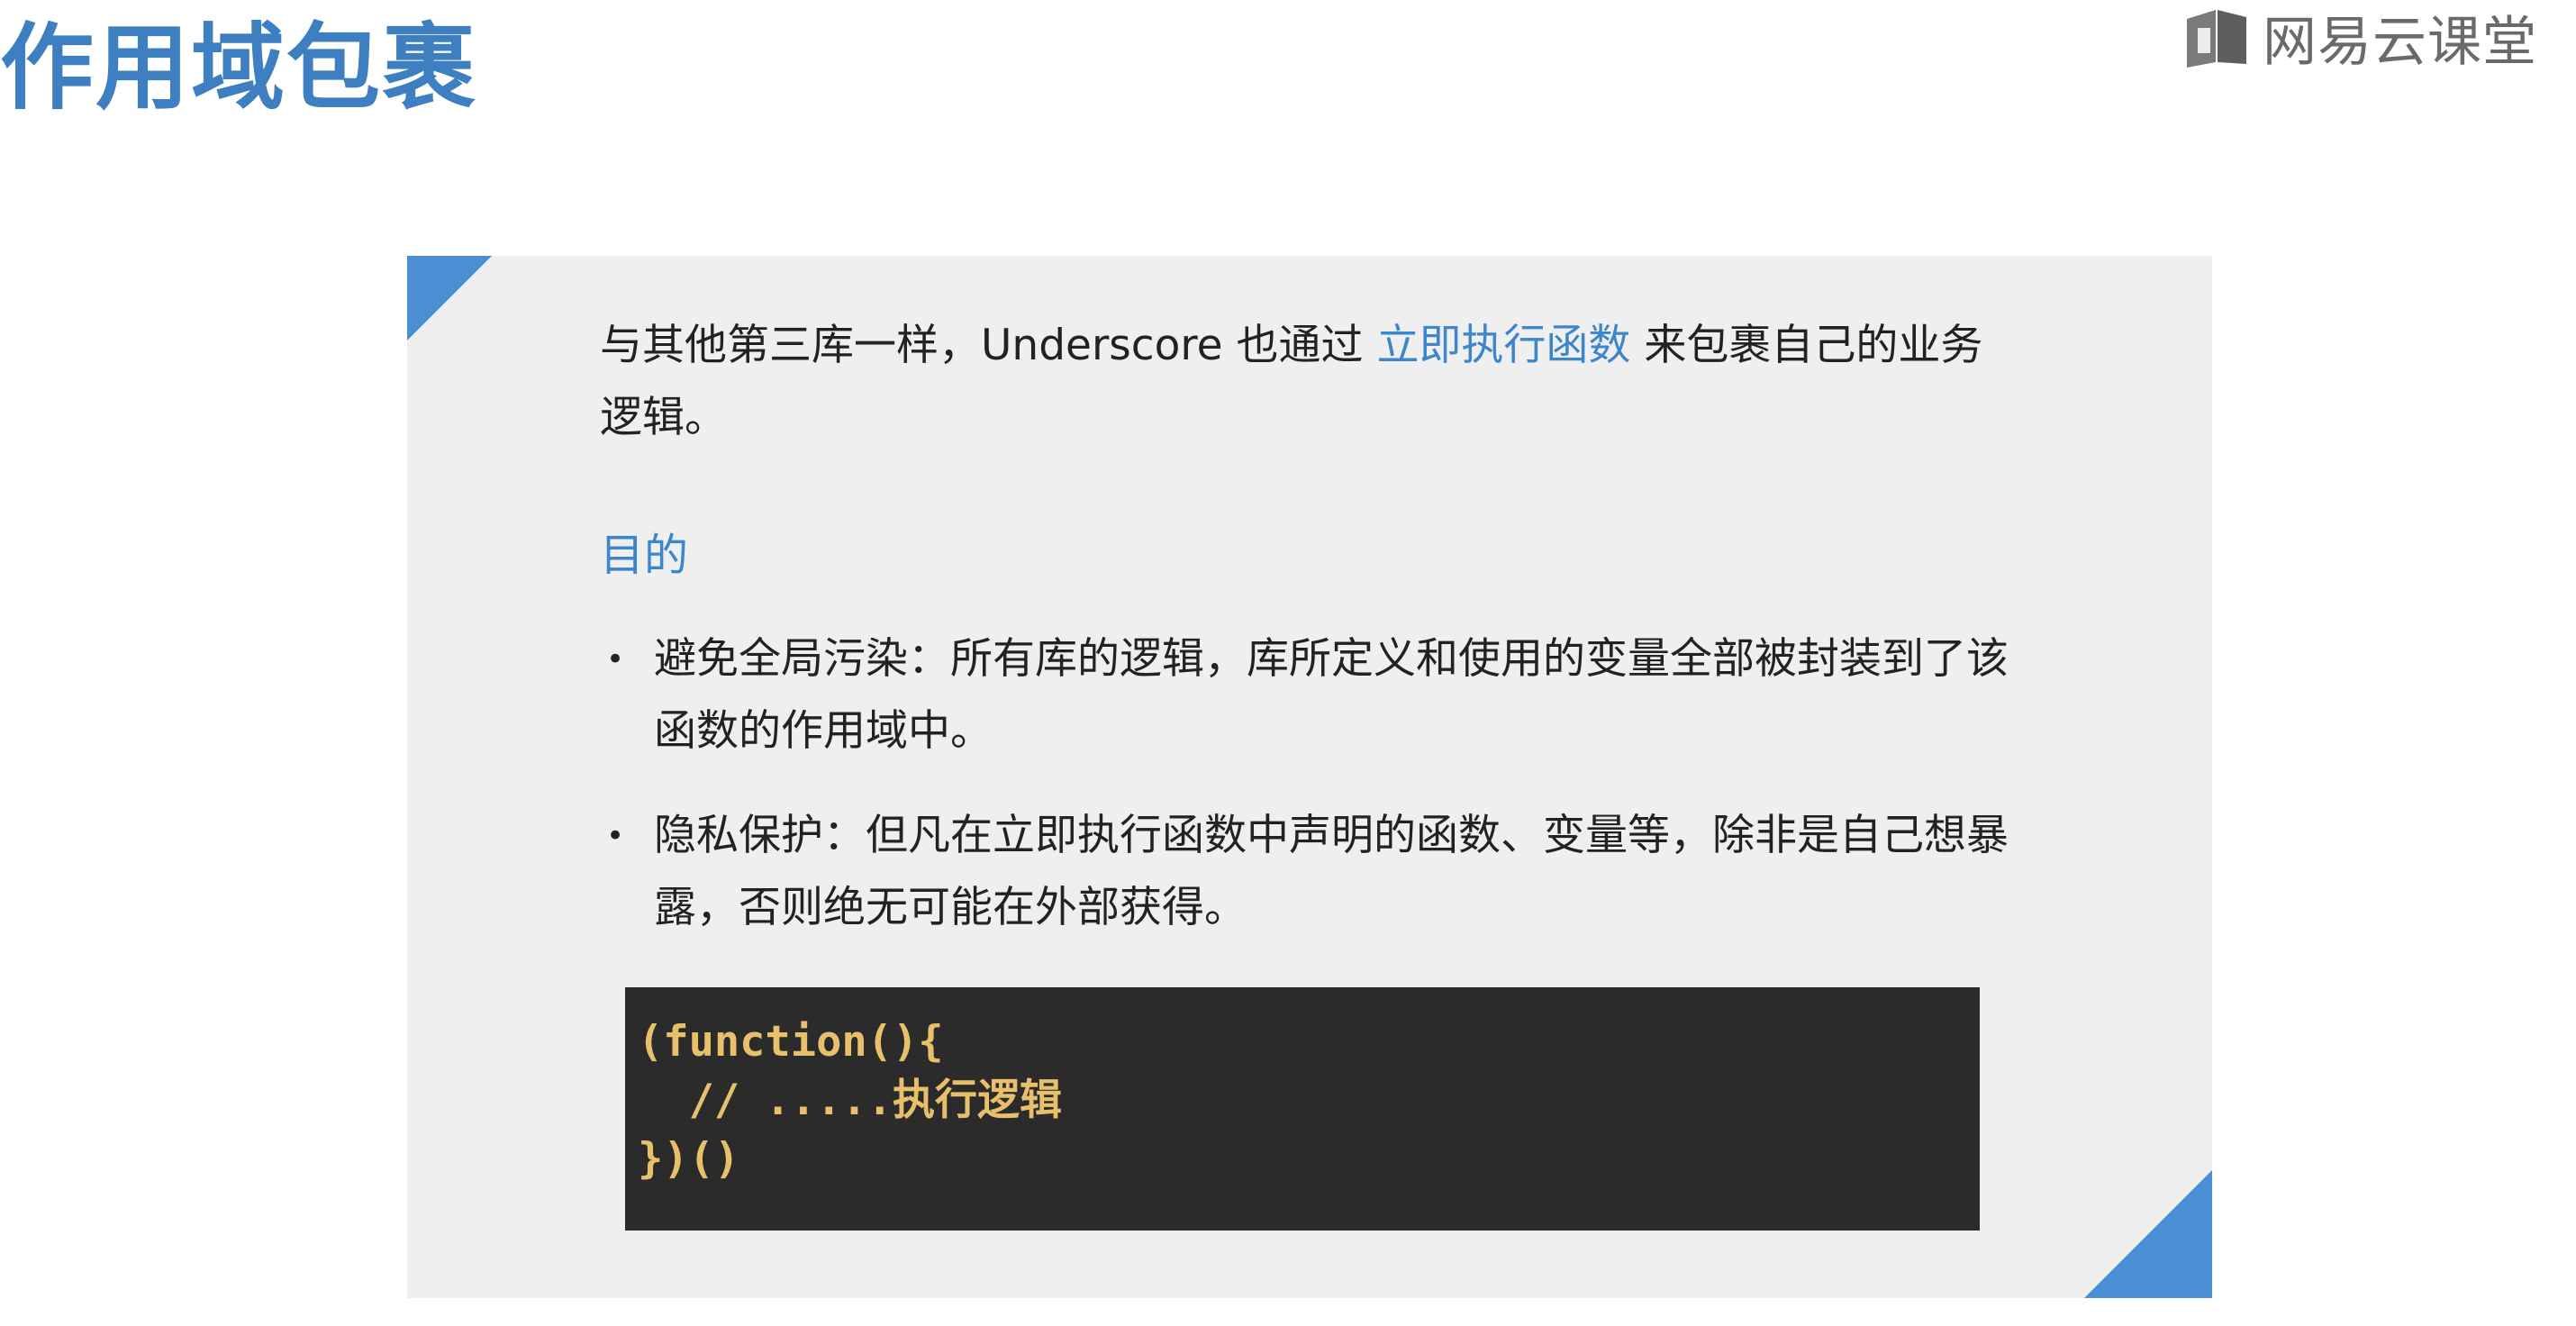 This screenshot has width=2576, height=1326. What do you see at coordinates (850, 1100) in the screenshot?
I see `code-line: // .....执行逻辑` at bounding box center [850, 1100].